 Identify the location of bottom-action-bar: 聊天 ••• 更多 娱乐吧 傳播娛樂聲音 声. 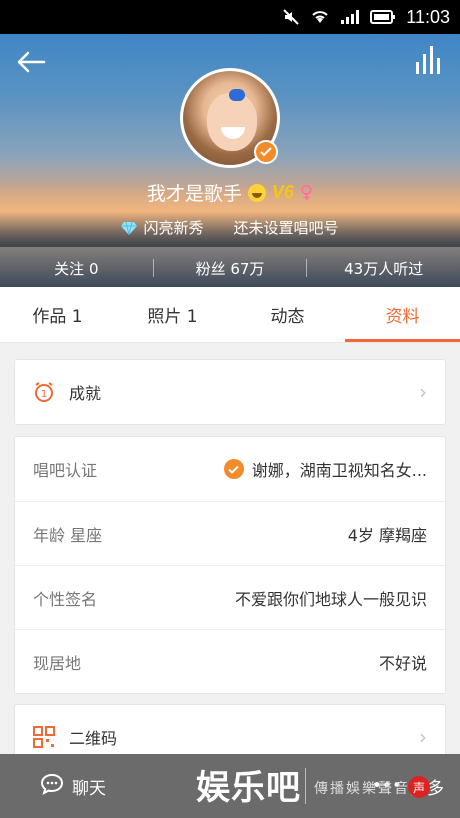
(230, 786).